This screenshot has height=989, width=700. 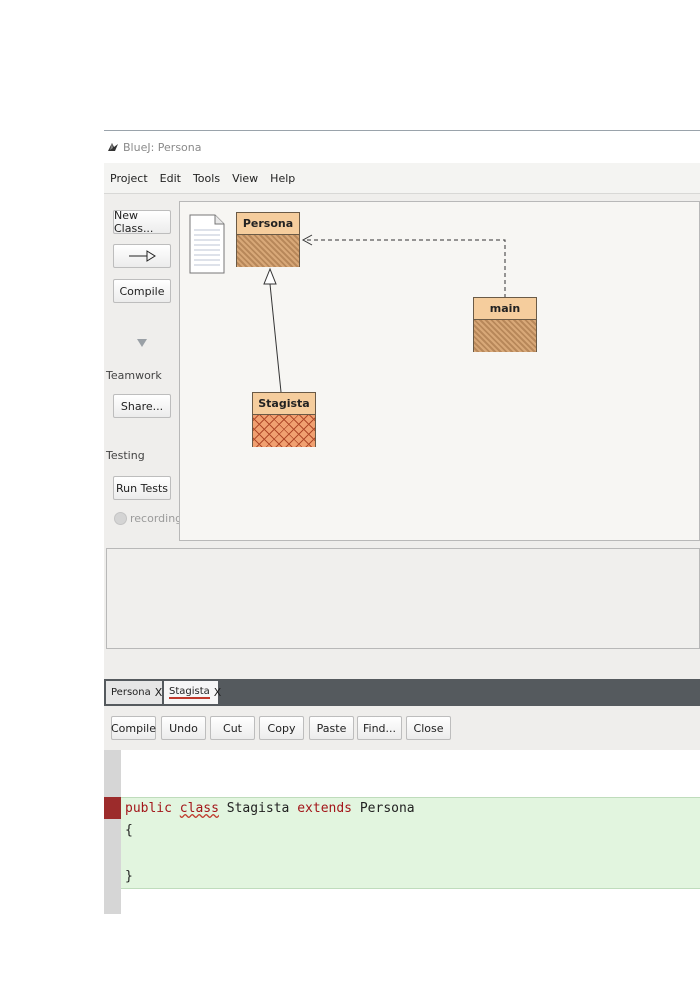 What do you see at coordinates (162, 147) in the screenshot?
I see `window-title: BlueJ: Persona` at bounding box center [162, 147].